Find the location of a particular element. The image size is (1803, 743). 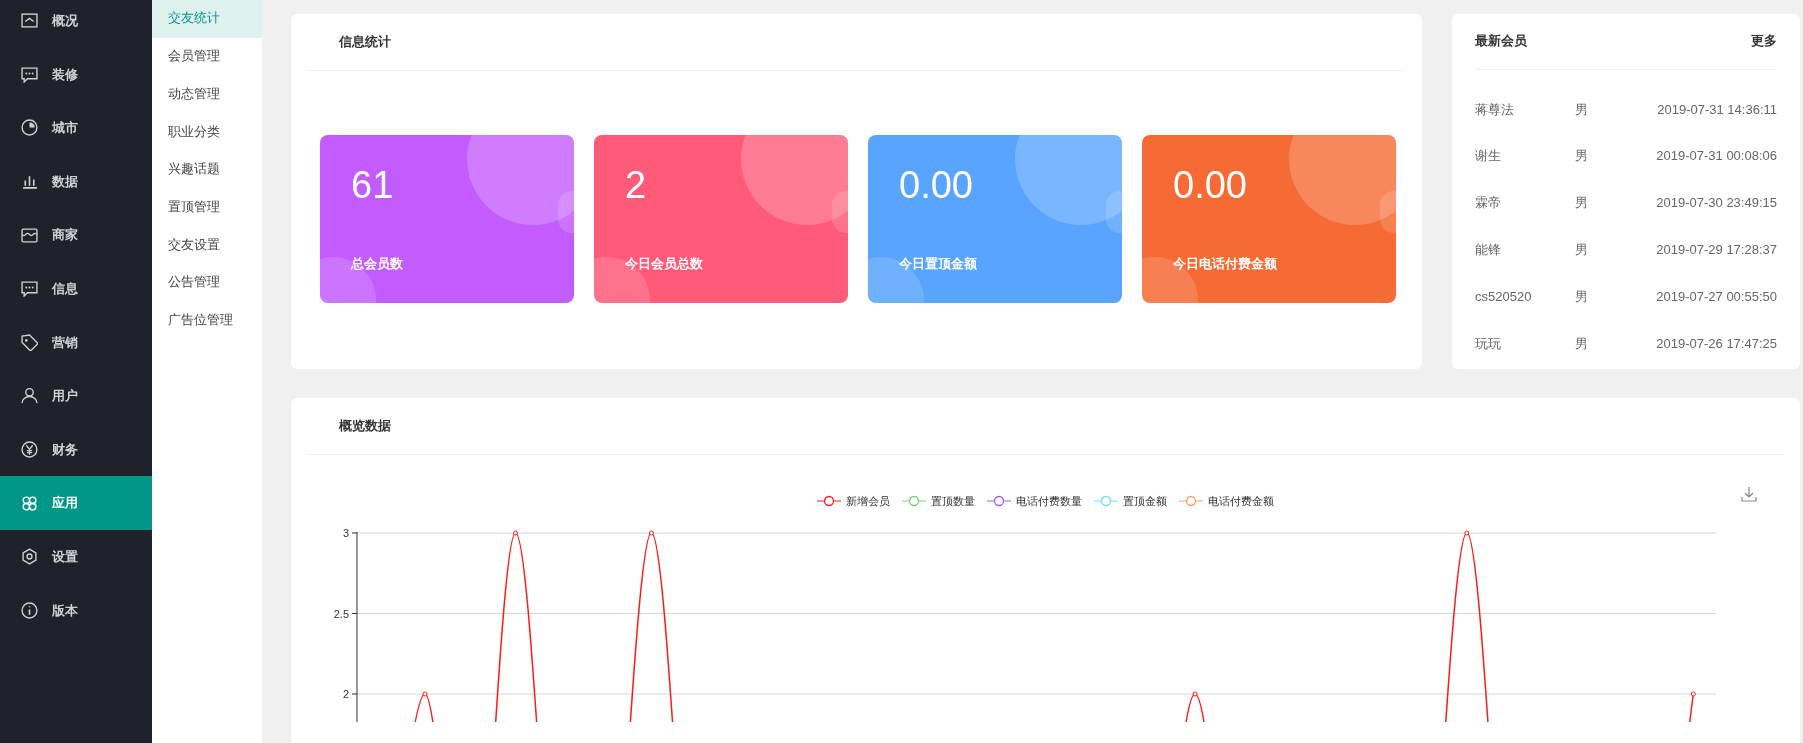

member-name: 霖帝 is located at coordinates (1488, 203).